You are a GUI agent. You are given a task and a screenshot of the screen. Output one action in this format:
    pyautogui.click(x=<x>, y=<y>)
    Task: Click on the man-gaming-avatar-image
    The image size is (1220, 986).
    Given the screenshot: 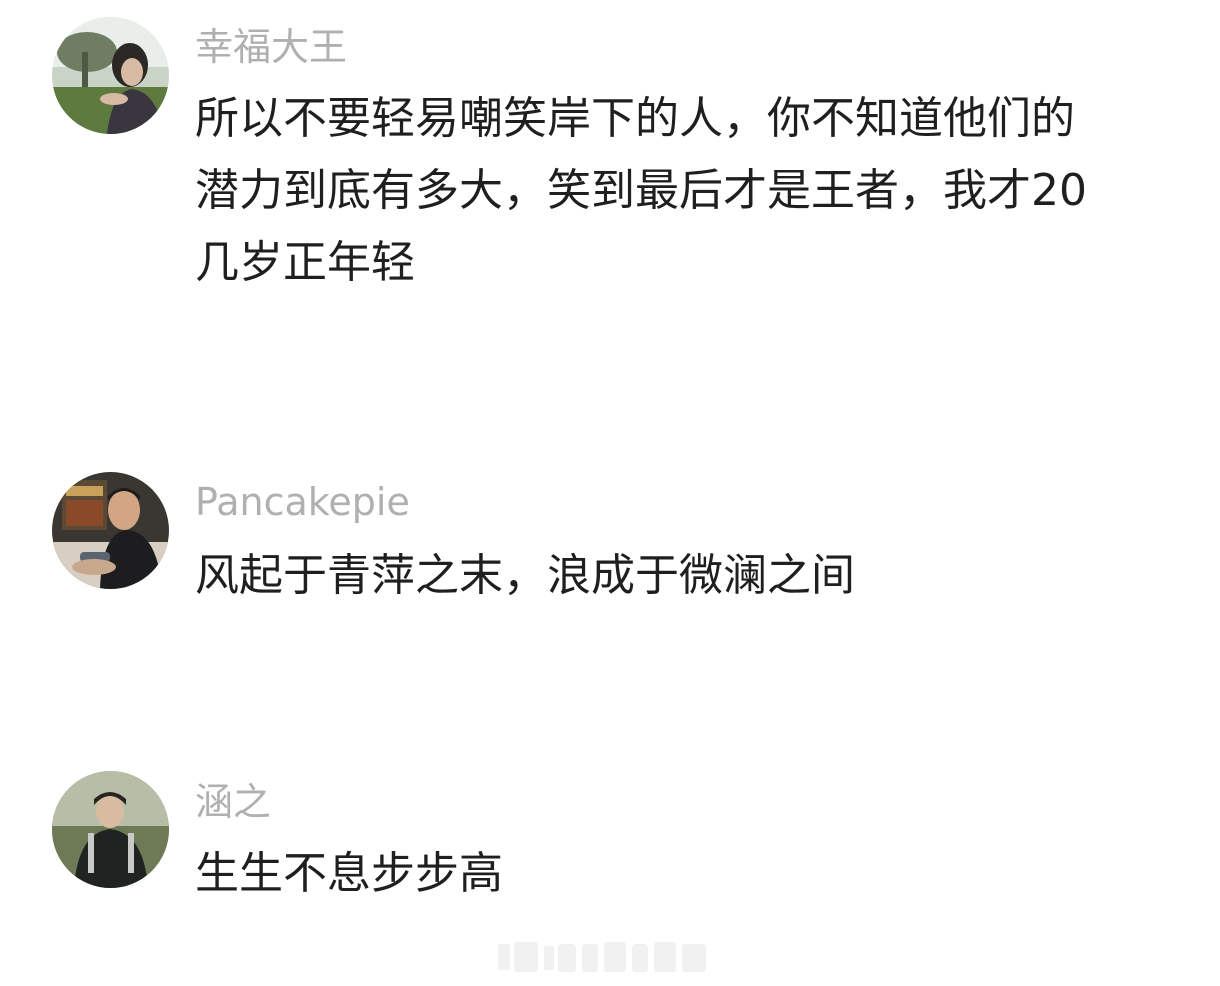 What is the action you would take?
    pyautogui.click(x=110, y=530)
    